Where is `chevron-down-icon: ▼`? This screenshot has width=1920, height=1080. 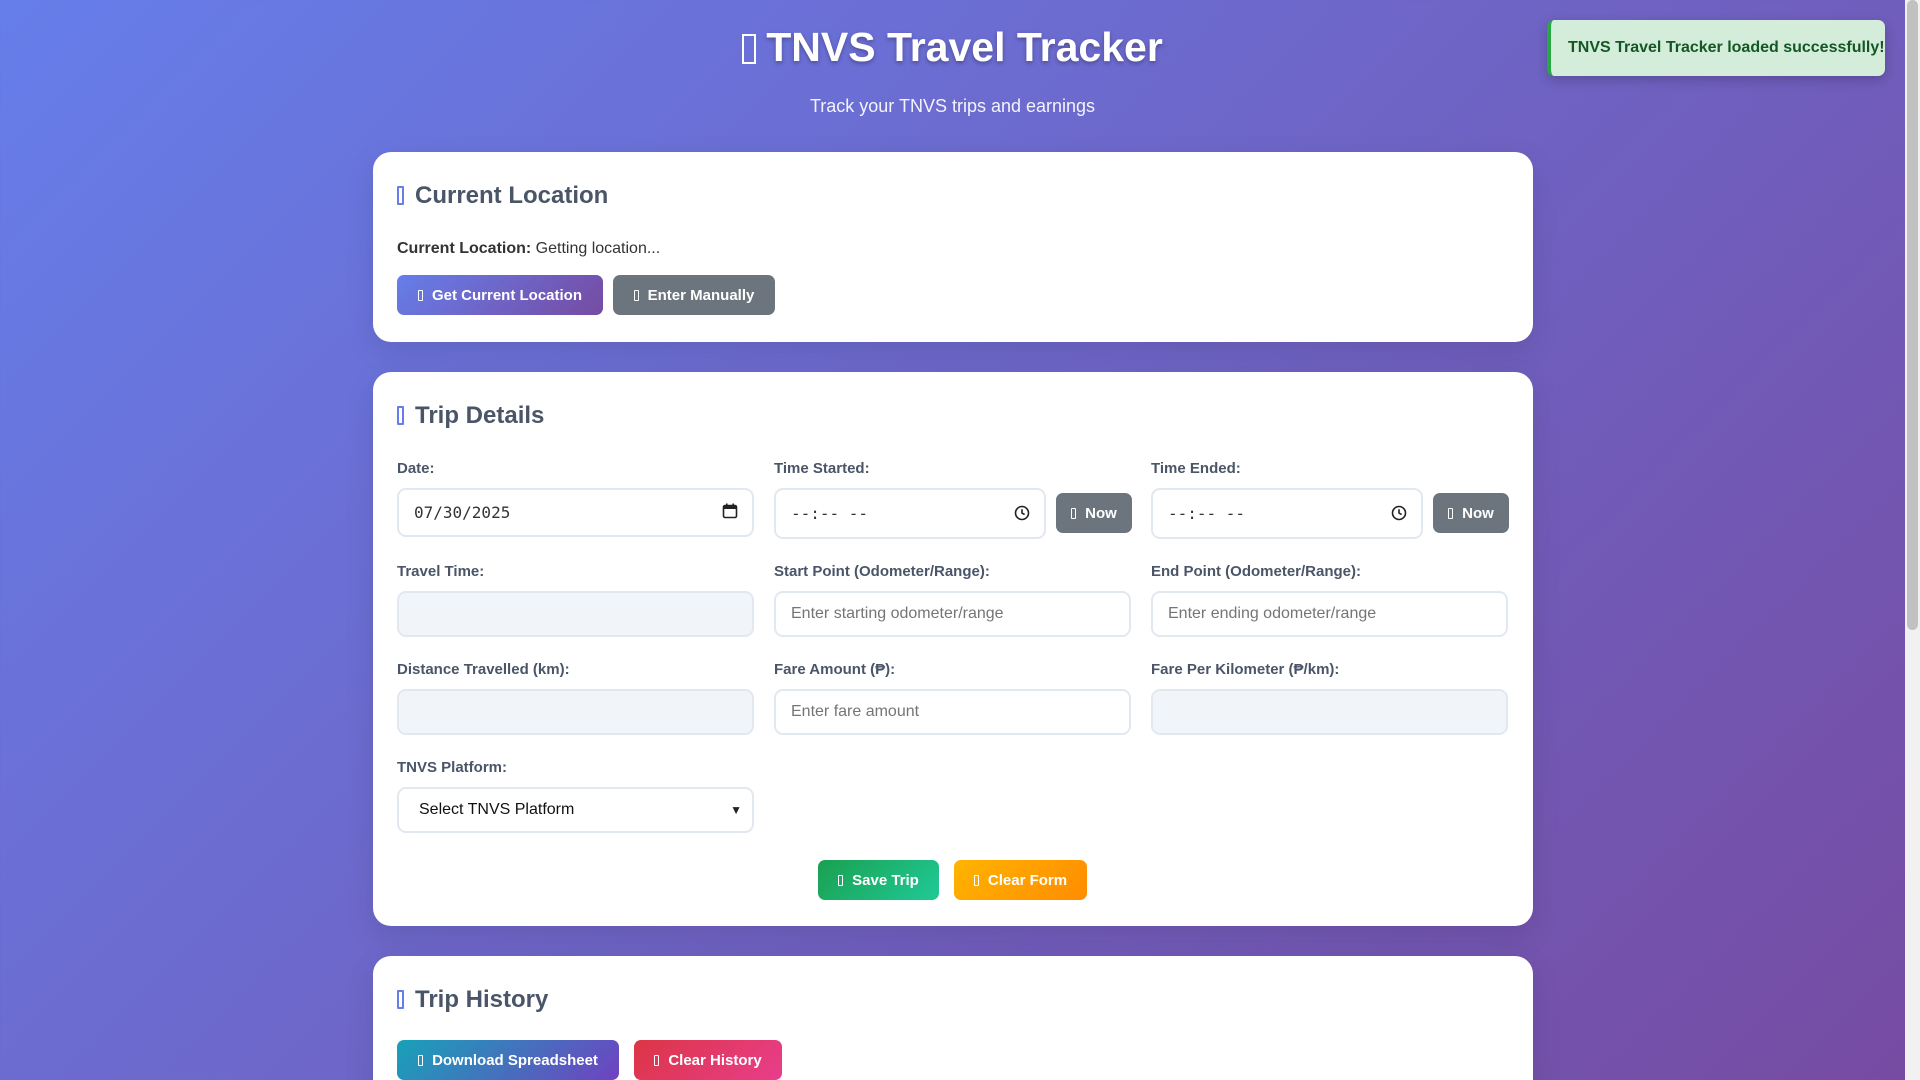
chevron-down-icon: ▼ is located at coordinates (736, 810).